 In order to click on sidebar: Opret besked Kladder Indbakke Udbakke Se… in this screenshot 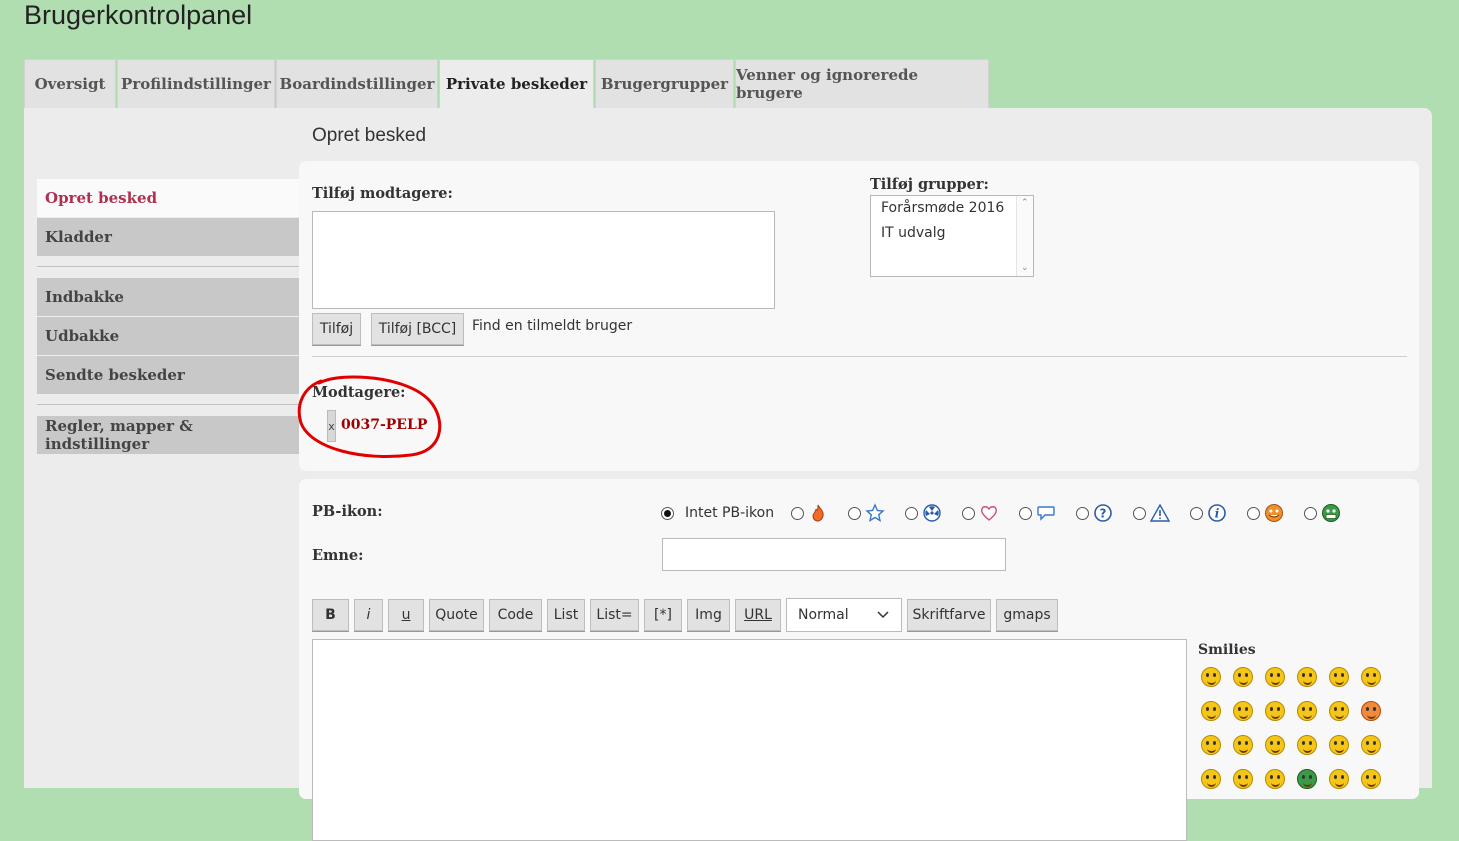, I will do `click(168, 317)`.